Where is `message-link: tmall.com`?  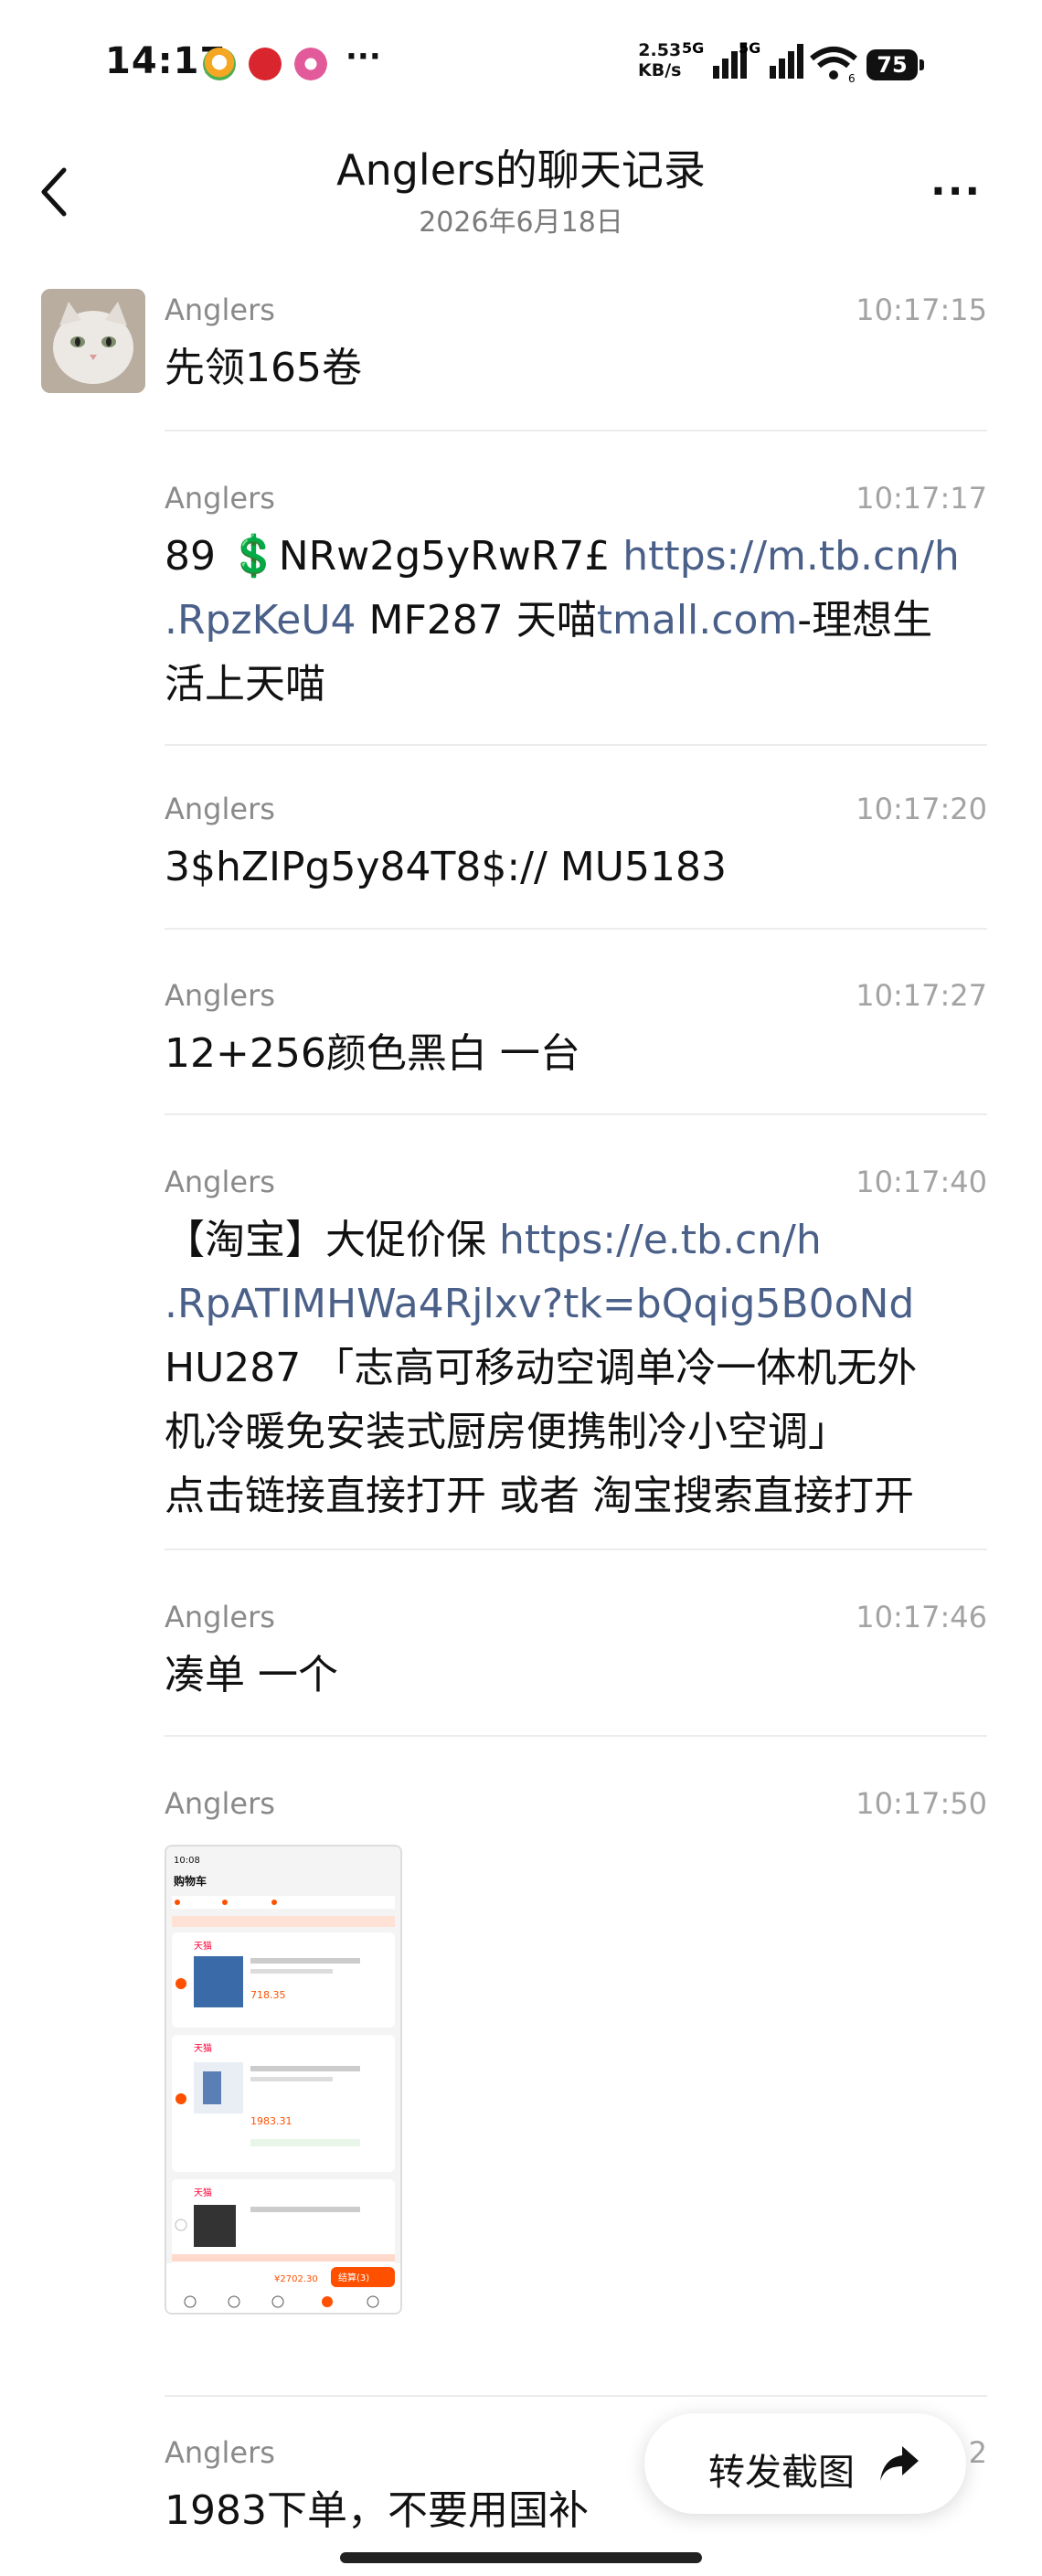 message-link: tmall.com is located at coordinates (697, 620).